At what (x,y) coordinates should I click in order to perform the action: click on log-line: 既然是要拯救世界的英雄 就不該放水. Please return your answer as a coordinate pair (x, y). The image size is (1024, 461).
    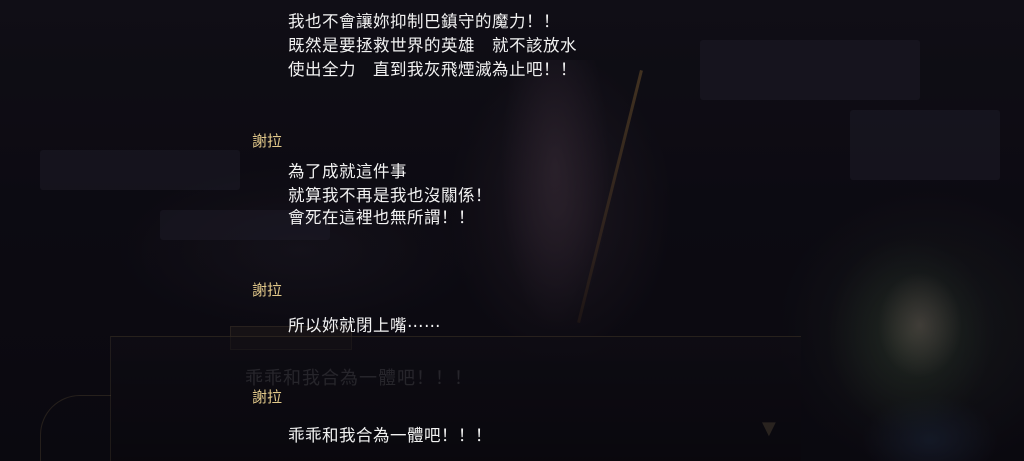
    Looking at the image, I should click on (432, 45).